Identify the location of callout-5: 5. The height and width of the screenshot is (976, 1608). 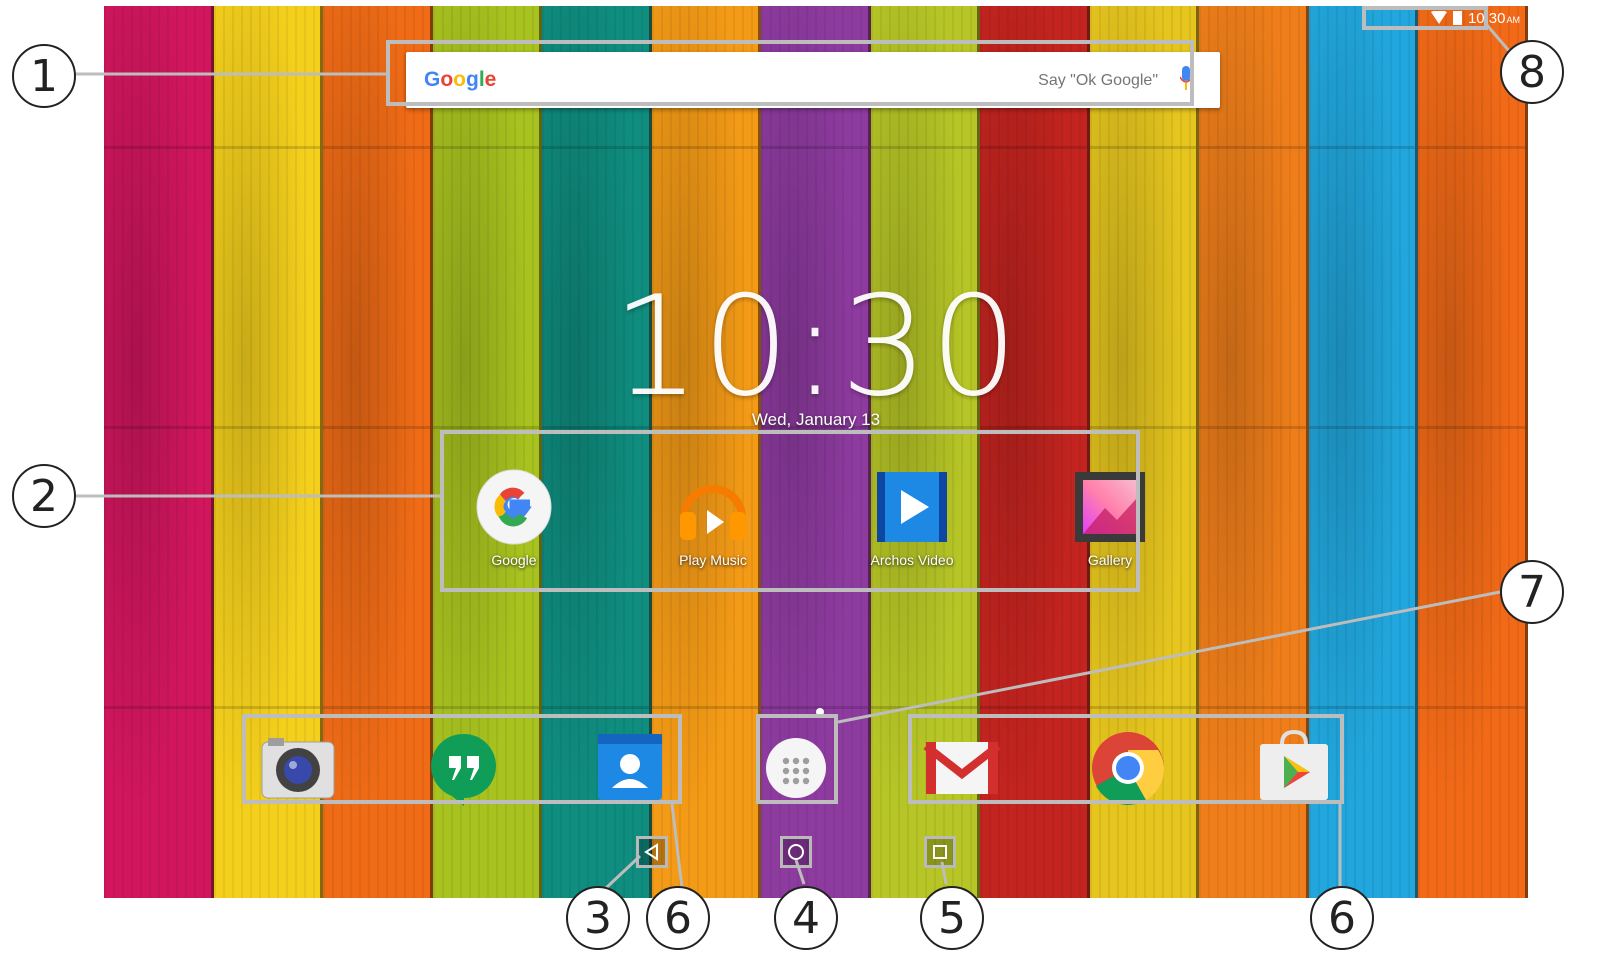
(952, 918).